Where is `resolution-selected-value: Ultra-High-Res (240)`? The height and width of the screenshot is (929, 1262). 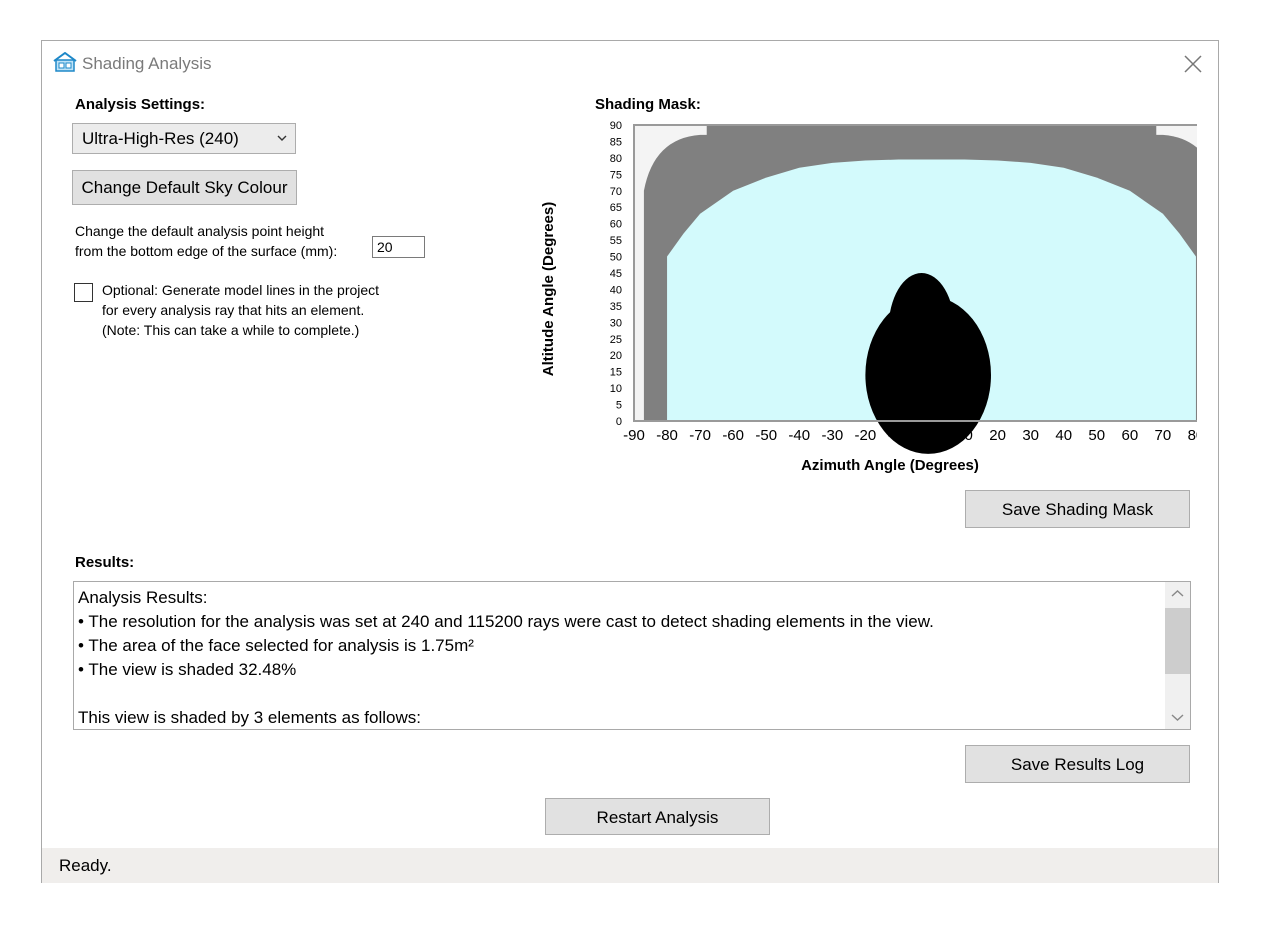 resolution-selected-value: Ultra-High-Res (240) is located at coordinates (160, 138).